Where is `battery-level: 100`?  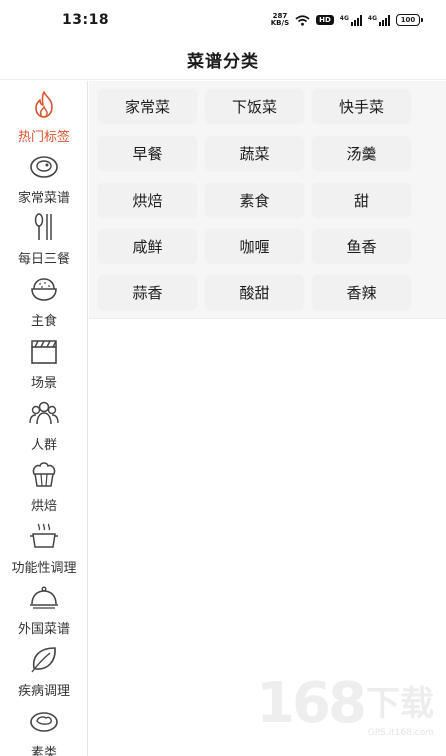 battery-level: 100 is located at coordinates (408, 20).